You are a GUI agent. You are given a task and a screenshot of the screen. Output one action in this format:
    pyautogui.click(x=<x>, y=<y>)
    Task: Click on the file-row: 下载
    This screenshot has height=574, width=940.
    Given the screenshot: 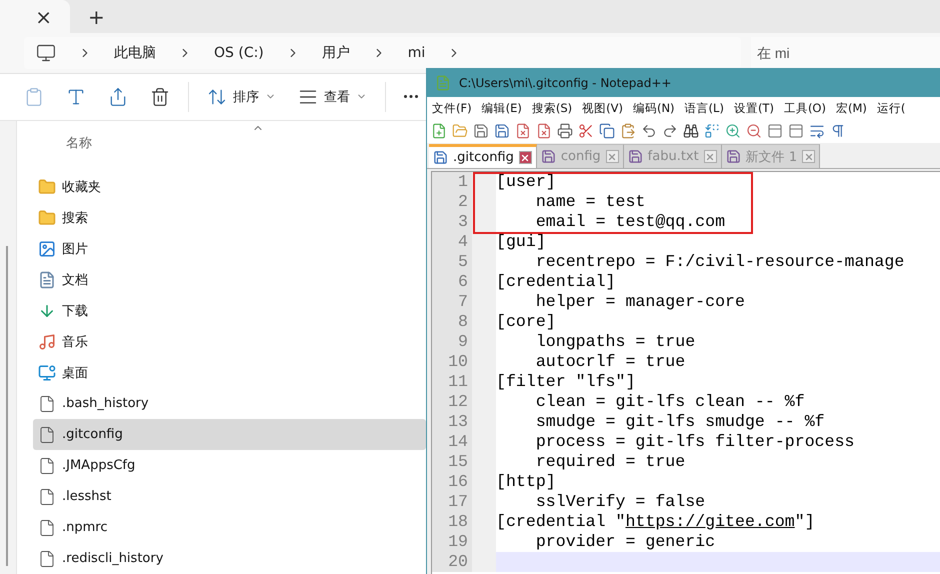 What is the action you would take?
    pyautogui.click(x=229, y=310)
    